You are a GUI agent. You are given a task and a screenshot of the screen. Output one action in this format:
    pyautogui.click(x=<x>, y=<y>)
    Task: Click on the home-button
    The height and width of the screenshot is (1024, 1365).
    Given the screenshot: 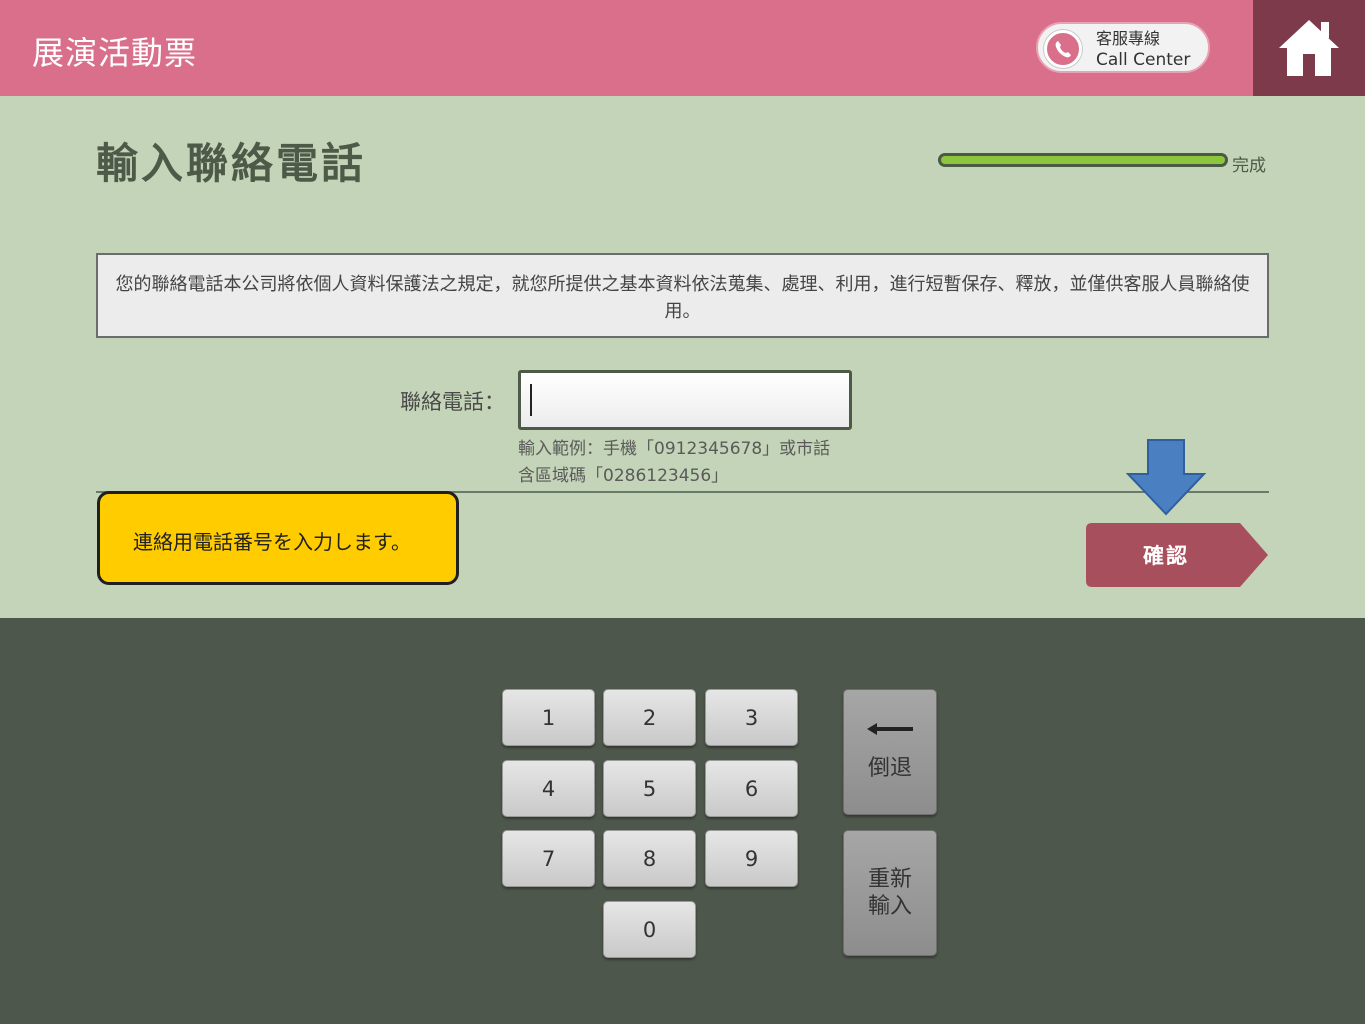 What is the action you would take?
    pyautogui.click(x=1309, y=48)
    